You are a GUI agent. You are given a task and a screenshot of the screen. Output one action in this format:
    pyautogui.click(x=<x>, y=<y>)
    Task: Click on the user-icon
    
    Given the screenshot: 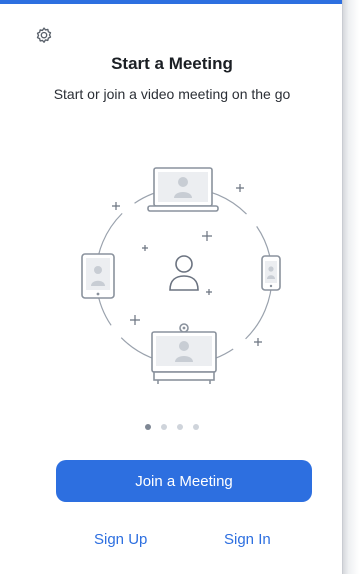 What is the action you would take?
    pyautogui.click(x=184, y=273)
    